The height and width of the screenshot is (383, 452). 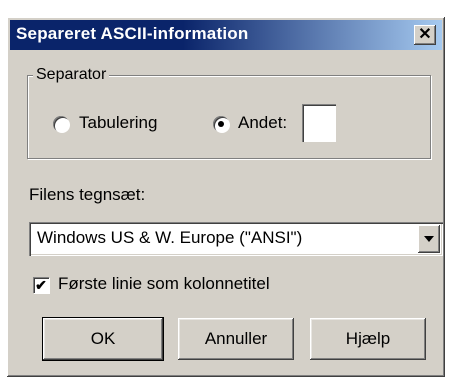 I want to click on radio-andet-label: Andet:, so click(x=262, y=123).